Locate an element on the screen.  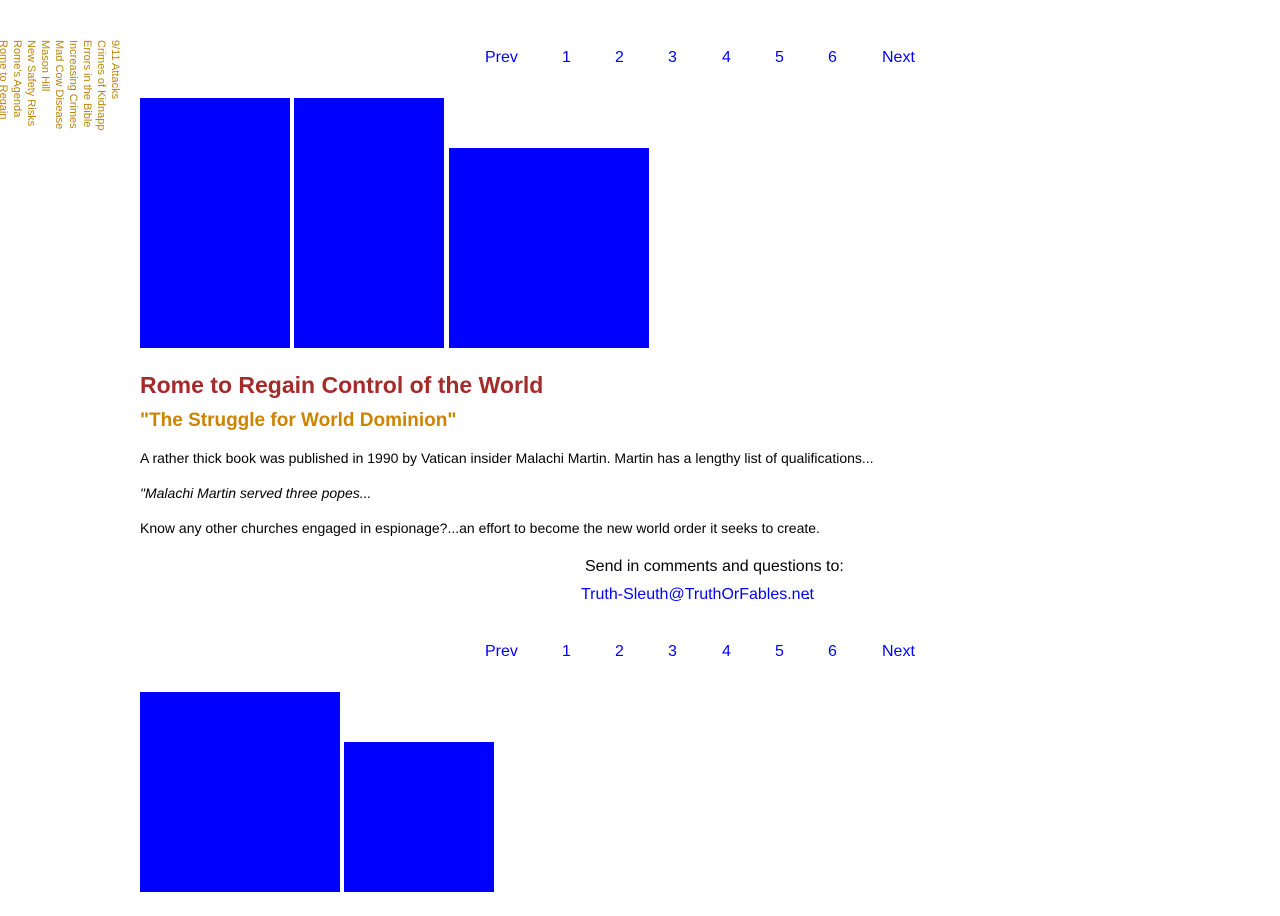
contact-text: Send in comments and questions to: is located at coordinates (714, 566).